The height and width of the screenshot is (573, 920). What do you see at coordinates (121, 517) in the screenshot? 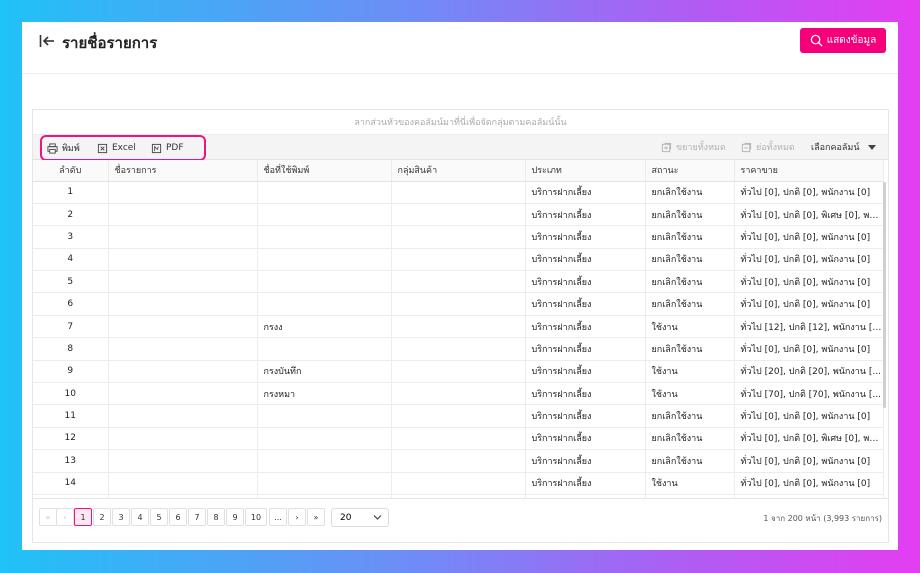
I see `page-button-3: 3` at bounding box center [121, 517].